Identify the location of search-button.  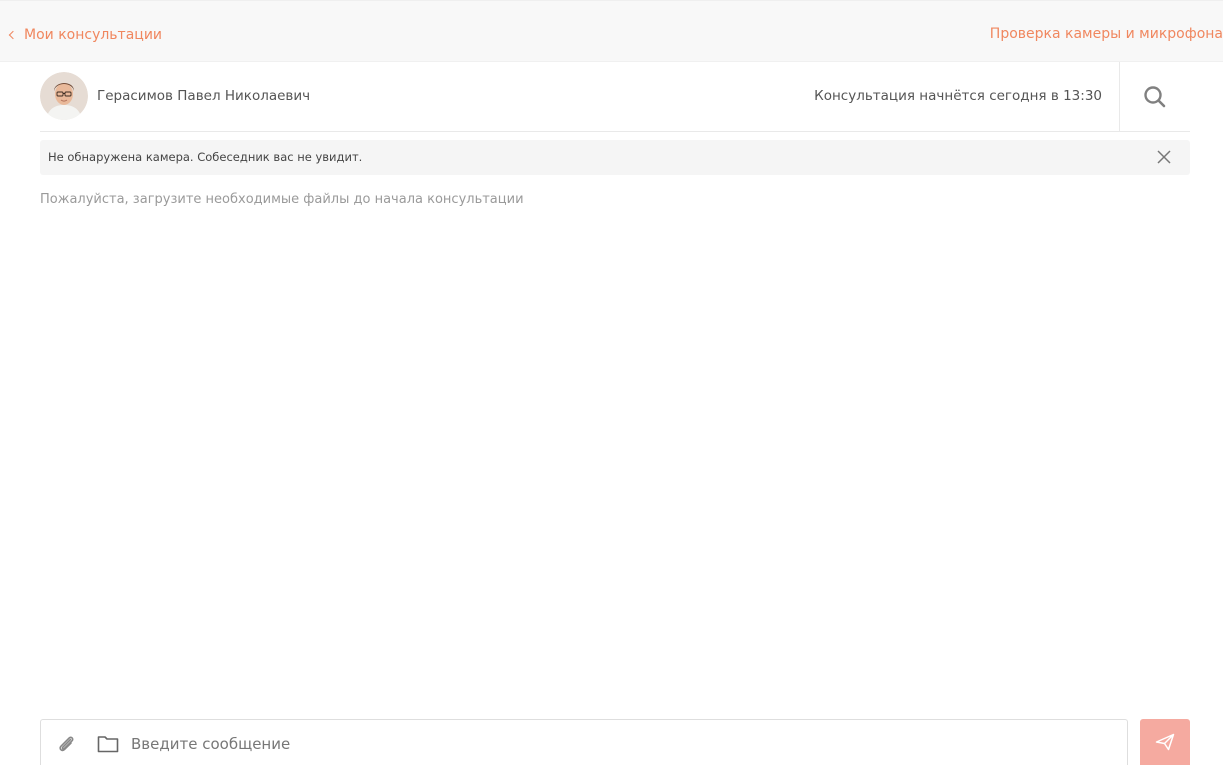
(1155, 97).